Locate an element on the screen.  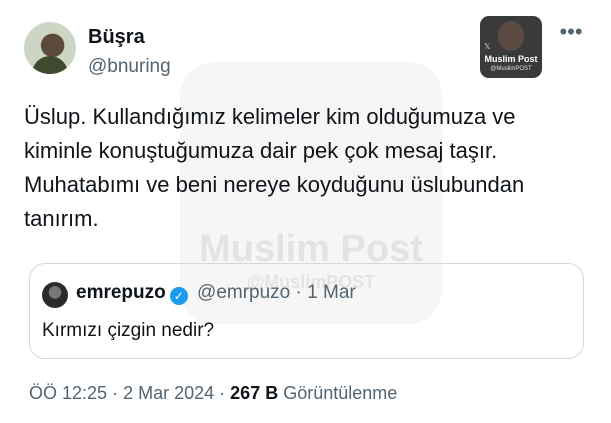
author-display-name: Büşra is located at coordinates (116, 37).